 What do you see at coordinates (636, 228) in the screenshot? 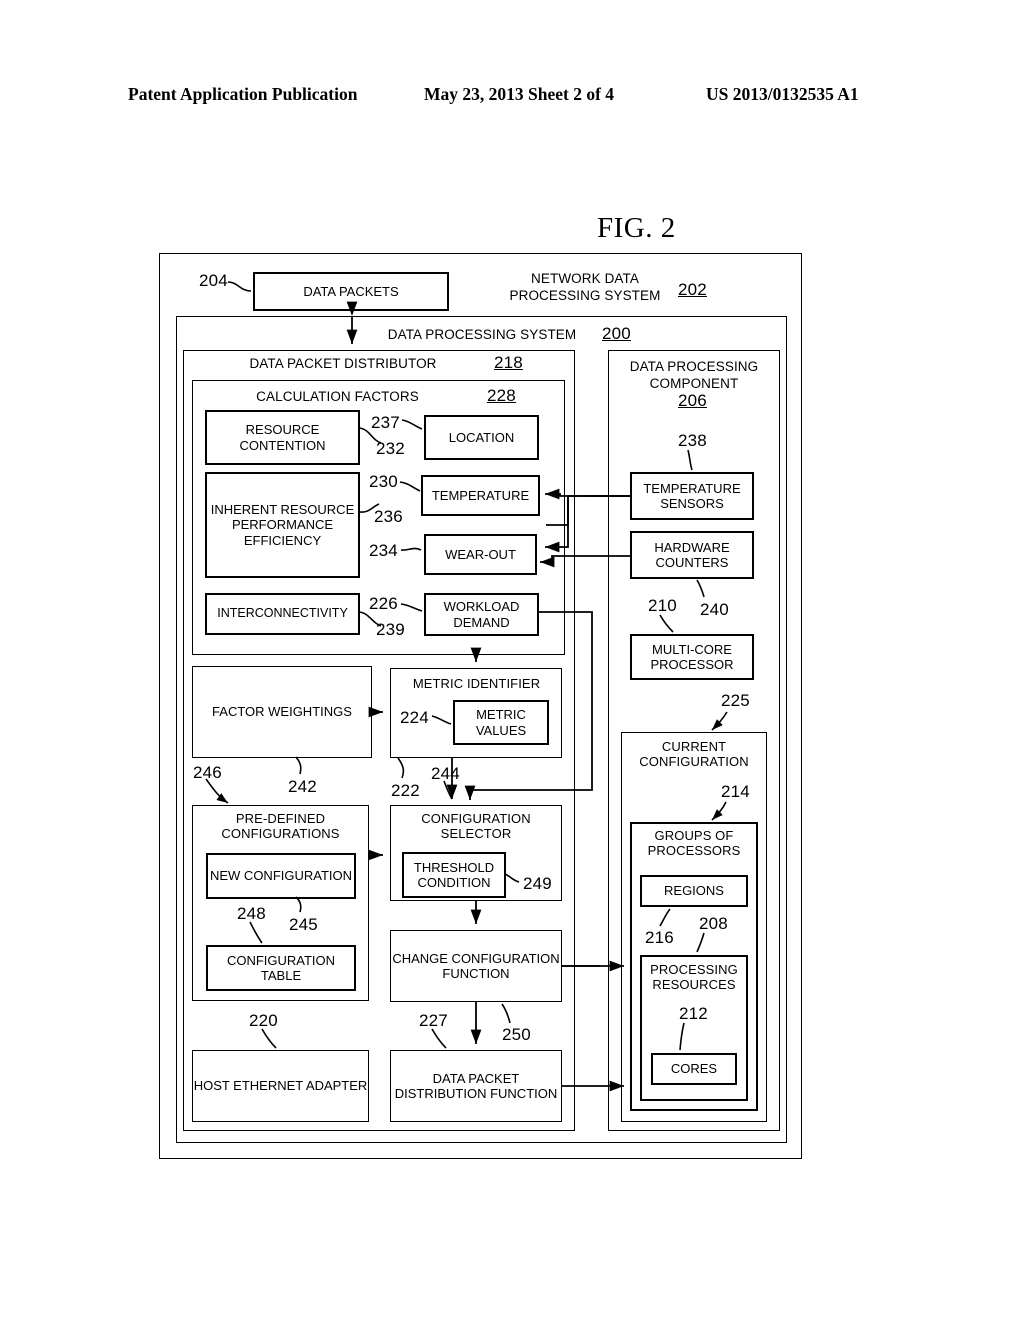
I see `figure-label: FIG. 2` at bounding box center [636, 228].